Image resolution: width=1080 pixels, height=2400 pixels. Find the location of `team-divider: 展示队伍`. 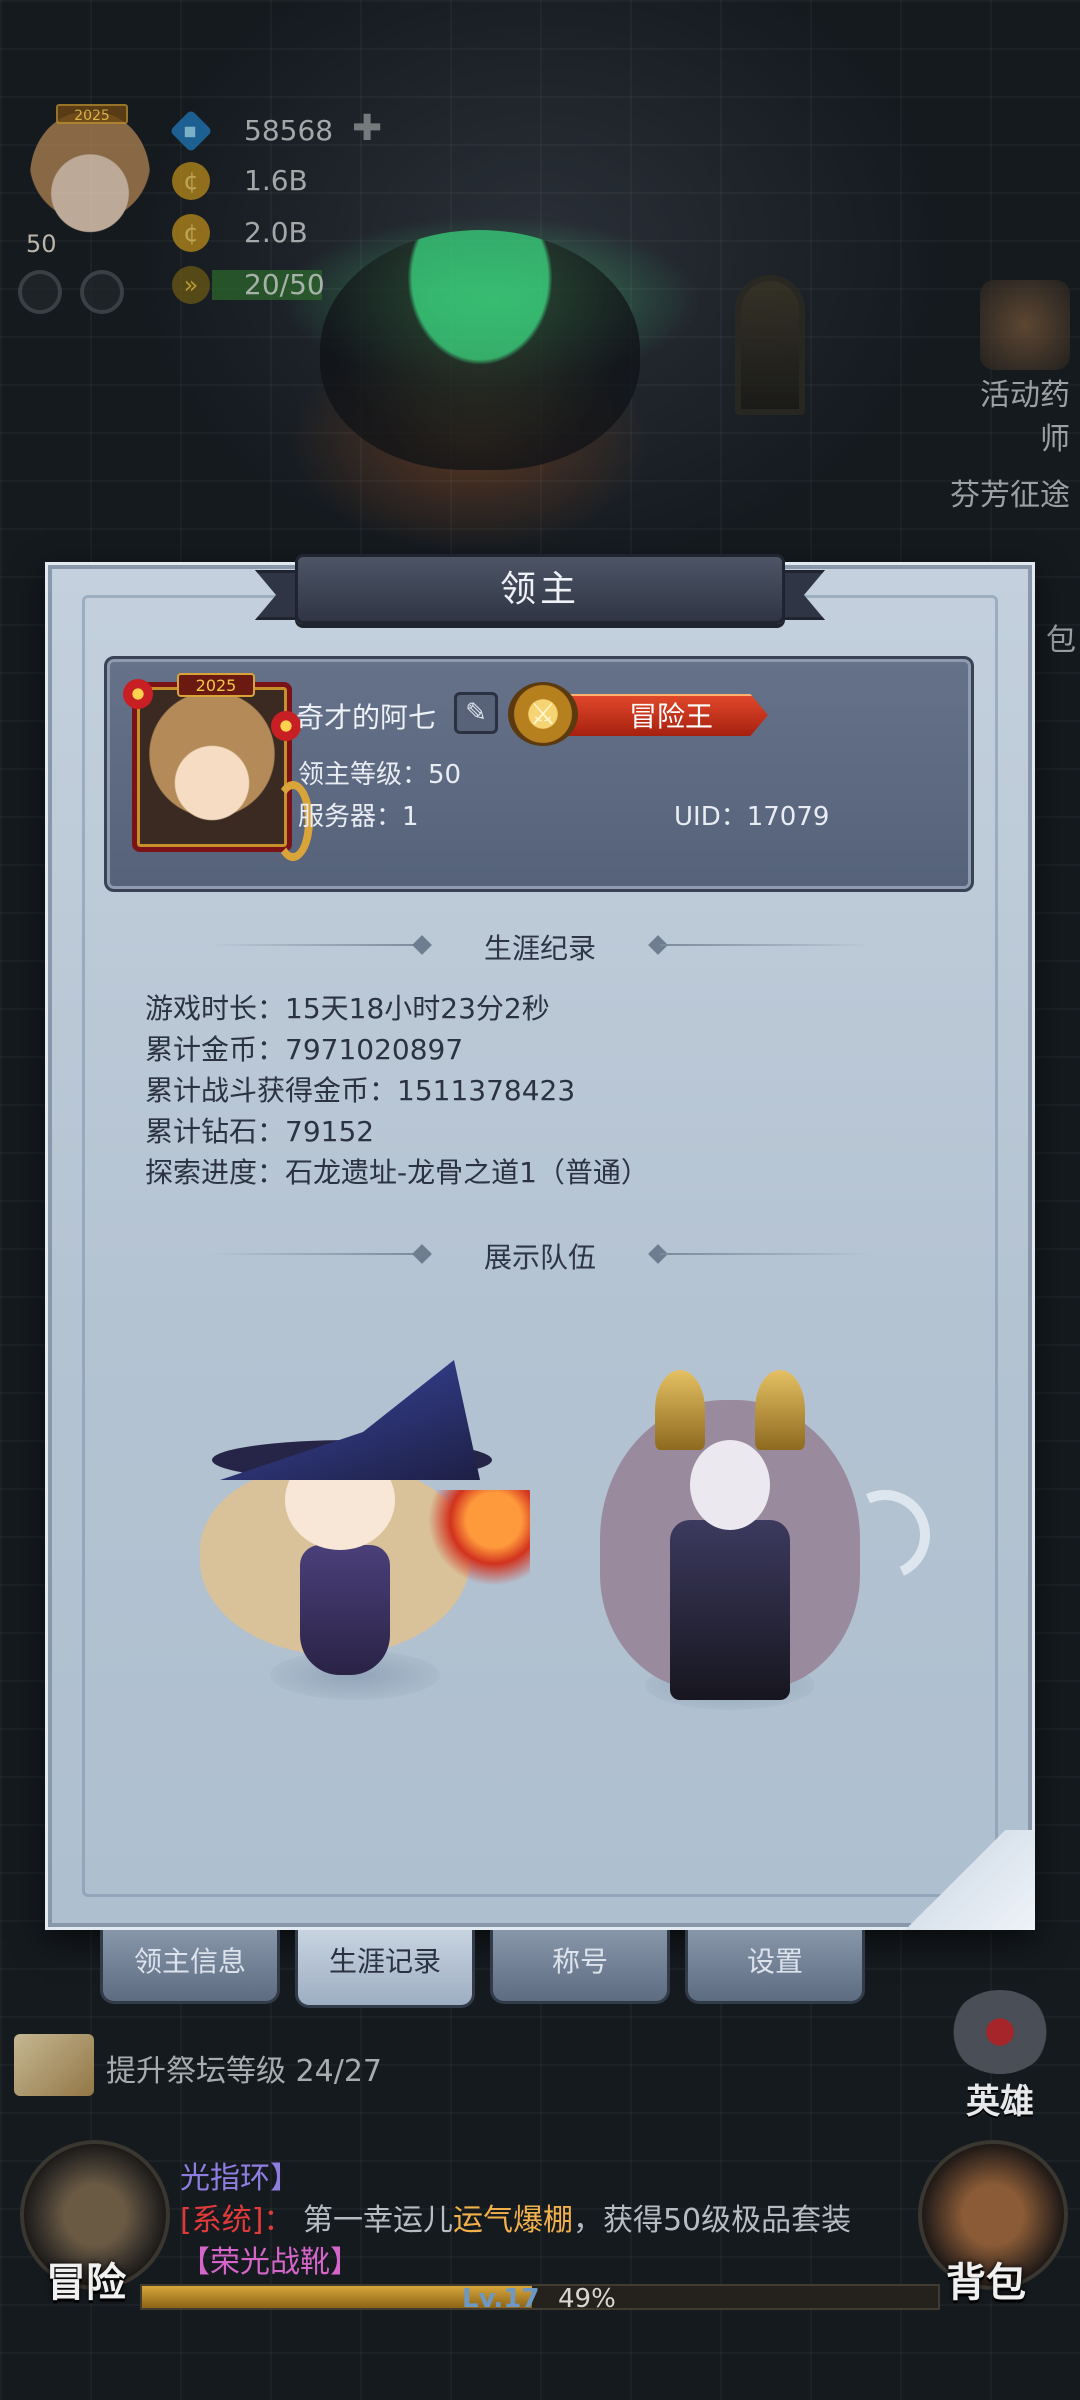

team-divider: 展示队伍 is located at coordinates (540, 1254).